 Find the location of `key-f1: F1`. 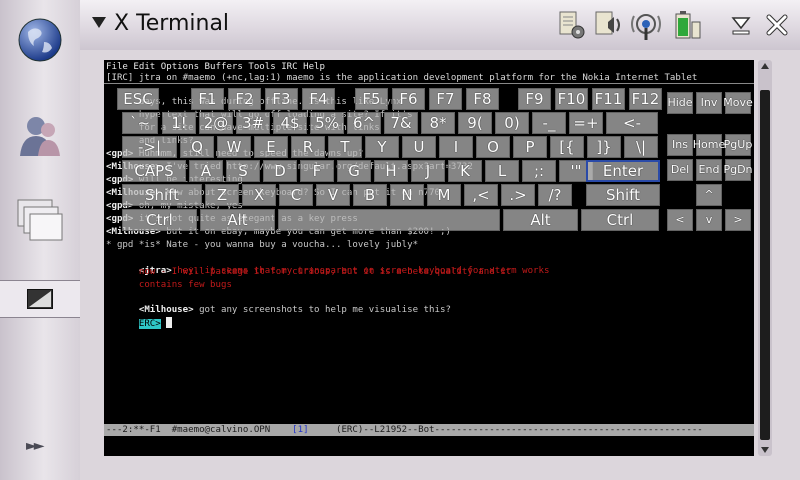

key-f1: F1 is located at coordinates (207, 99).